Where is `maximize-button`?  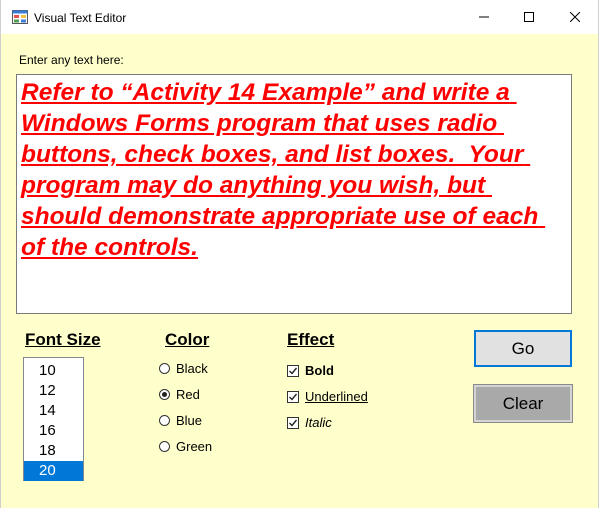 maximize-button is located at coordinates (529, 17).